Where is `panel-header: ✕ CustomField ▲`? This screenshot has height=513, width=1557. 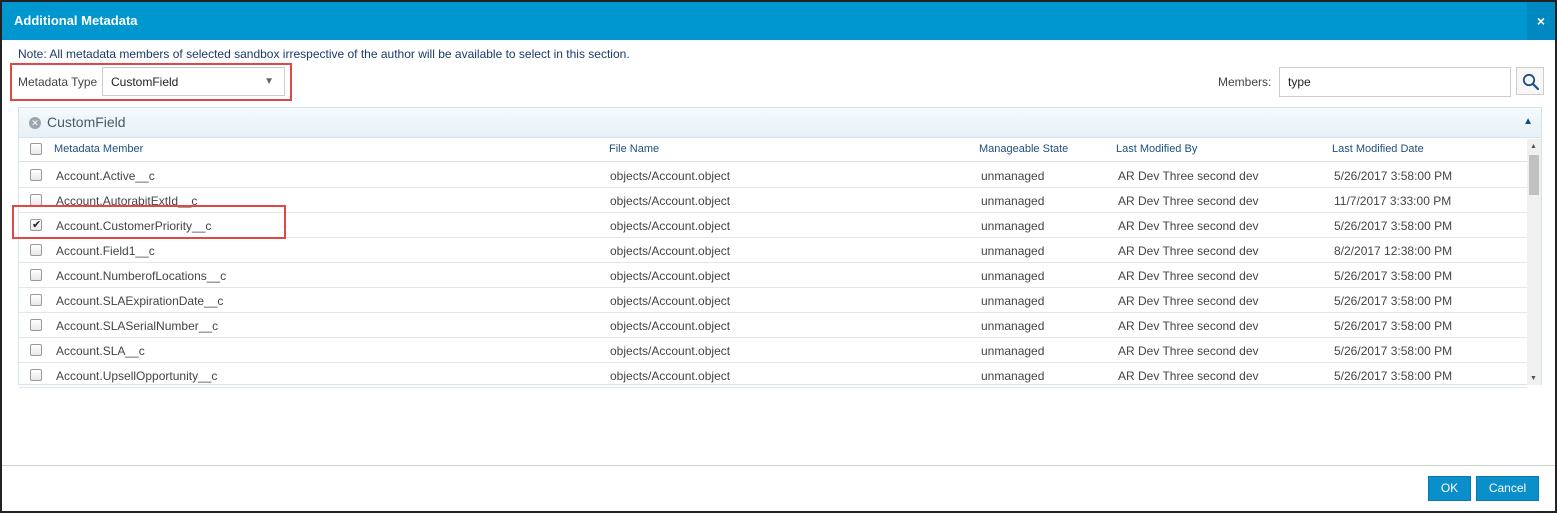
panel-header: ✕ CustomField ▲ is located at coordinates (780, 123).